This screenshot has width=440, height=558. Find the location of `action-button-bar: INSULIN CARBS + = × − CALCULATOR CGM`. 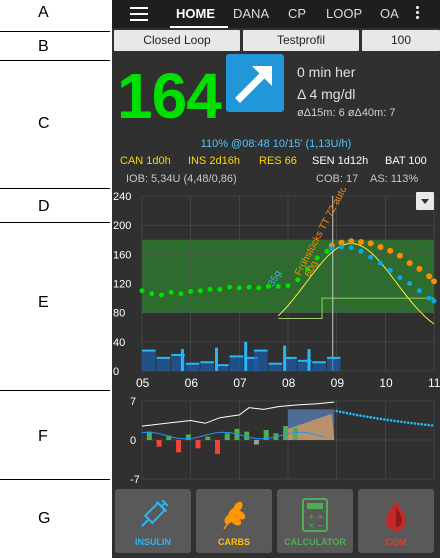

action-button-bar: INSULIN CARBS + = × − CALCULATOR CGM is located at coordinates (276, 522).